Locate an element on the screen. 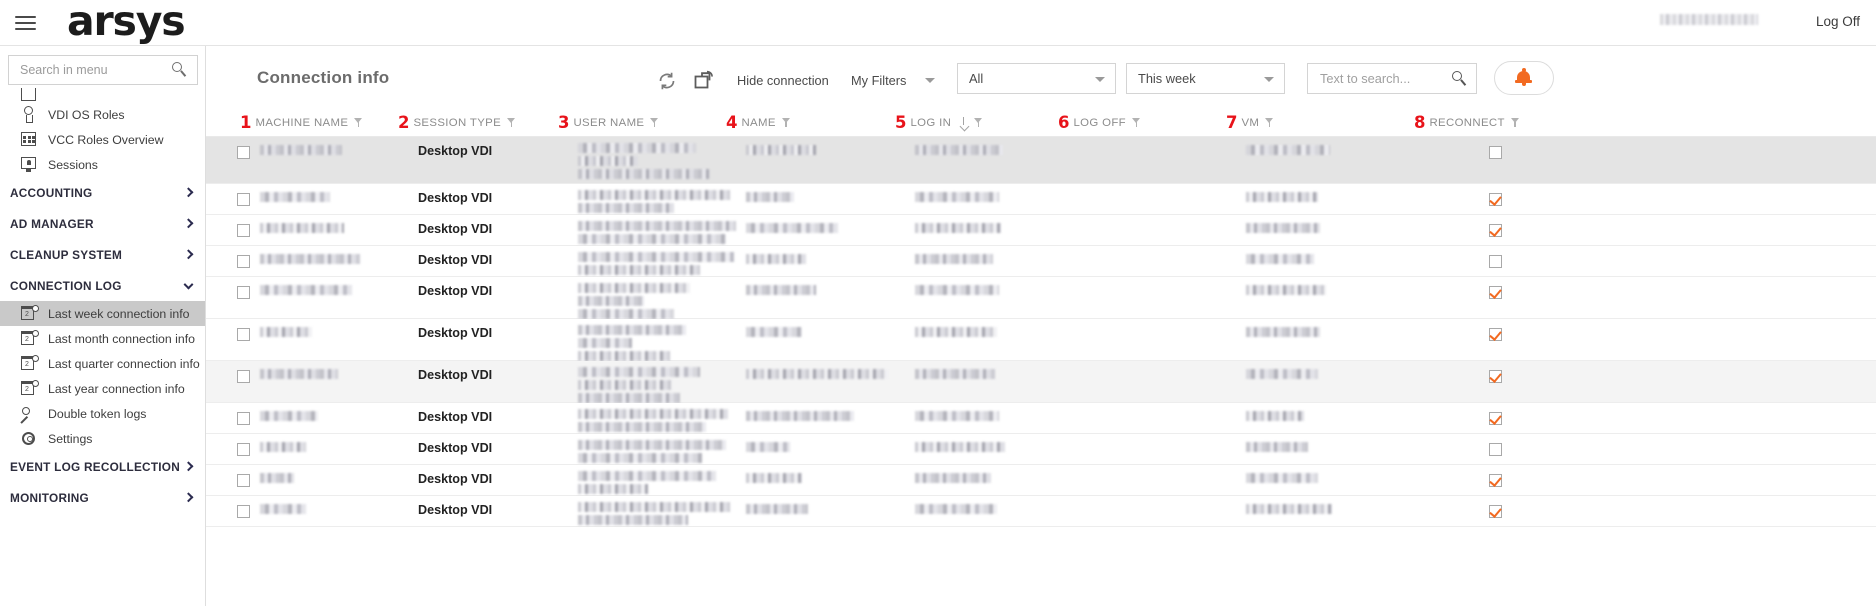 The image size is (1876, 606). search-input is located at coordinates (1380, 78).